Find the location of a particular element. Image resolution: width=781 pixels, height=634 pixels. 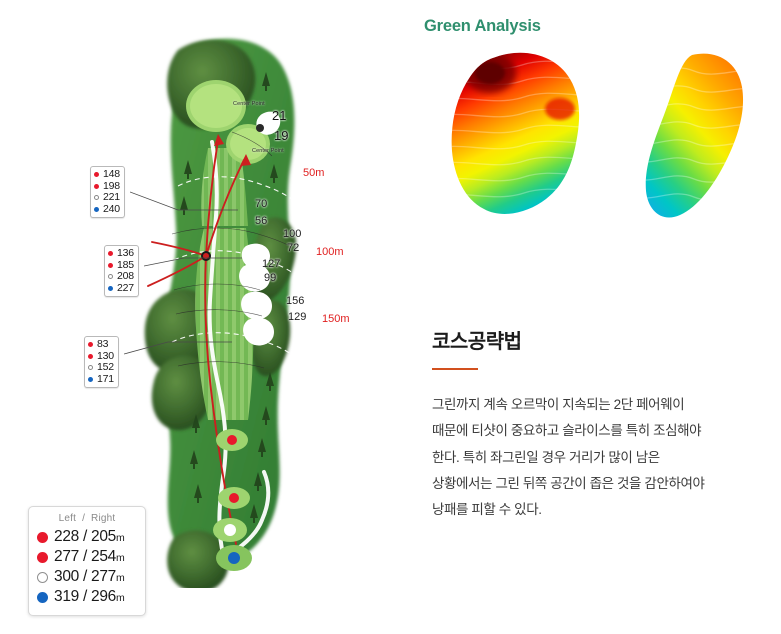

distance-value: 221 is located at coordinates (111, 197).